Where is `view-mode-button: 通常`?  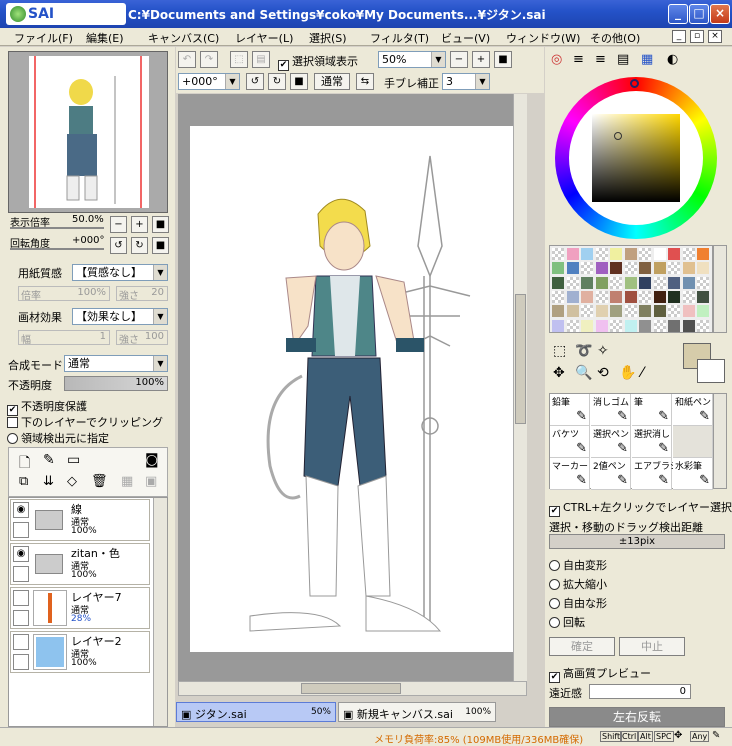 view-mode-button: 通常 is located at coordinates (332, 81).